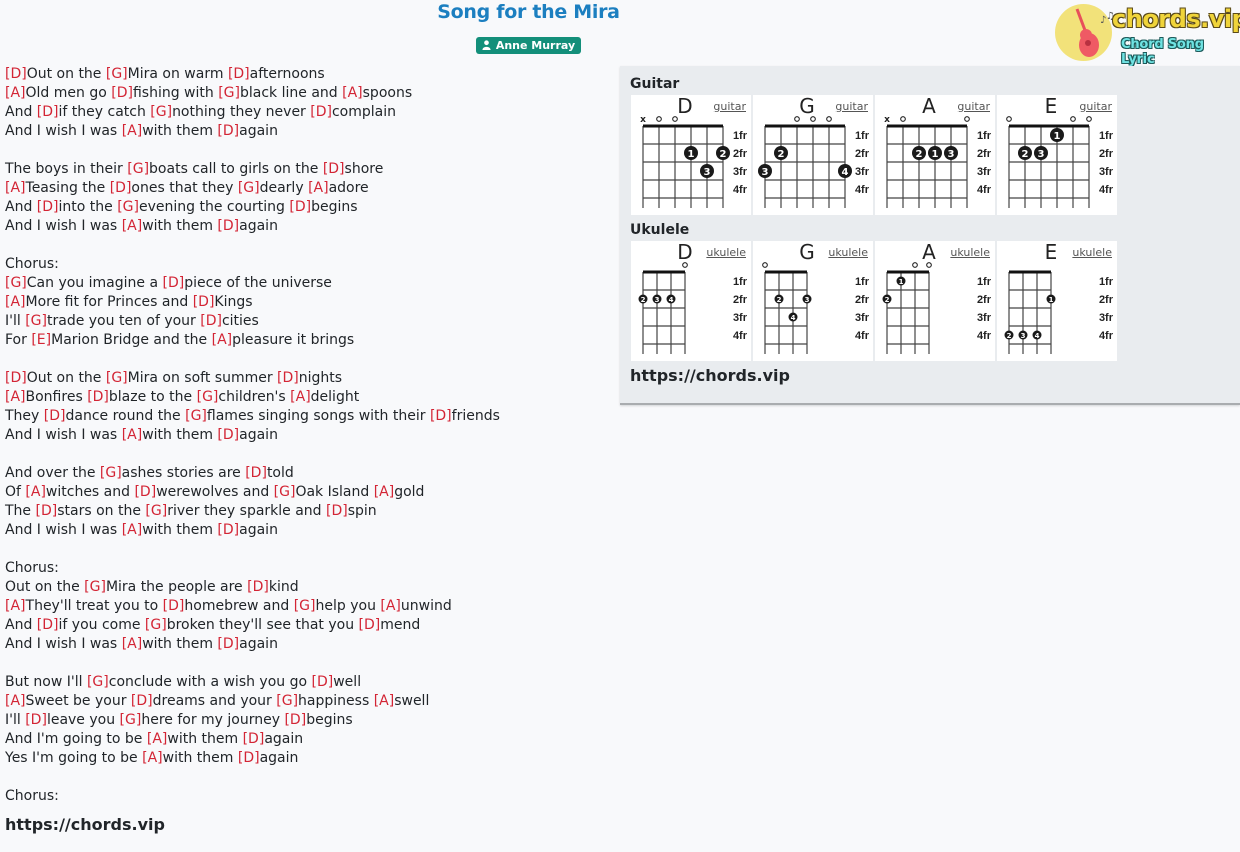 The width and height of the screenshot is (1240, 852). What do you see at coordinates (205, 739) in the screenshot?
I see `lyric-text: with them` at bounding box center [205, 739].